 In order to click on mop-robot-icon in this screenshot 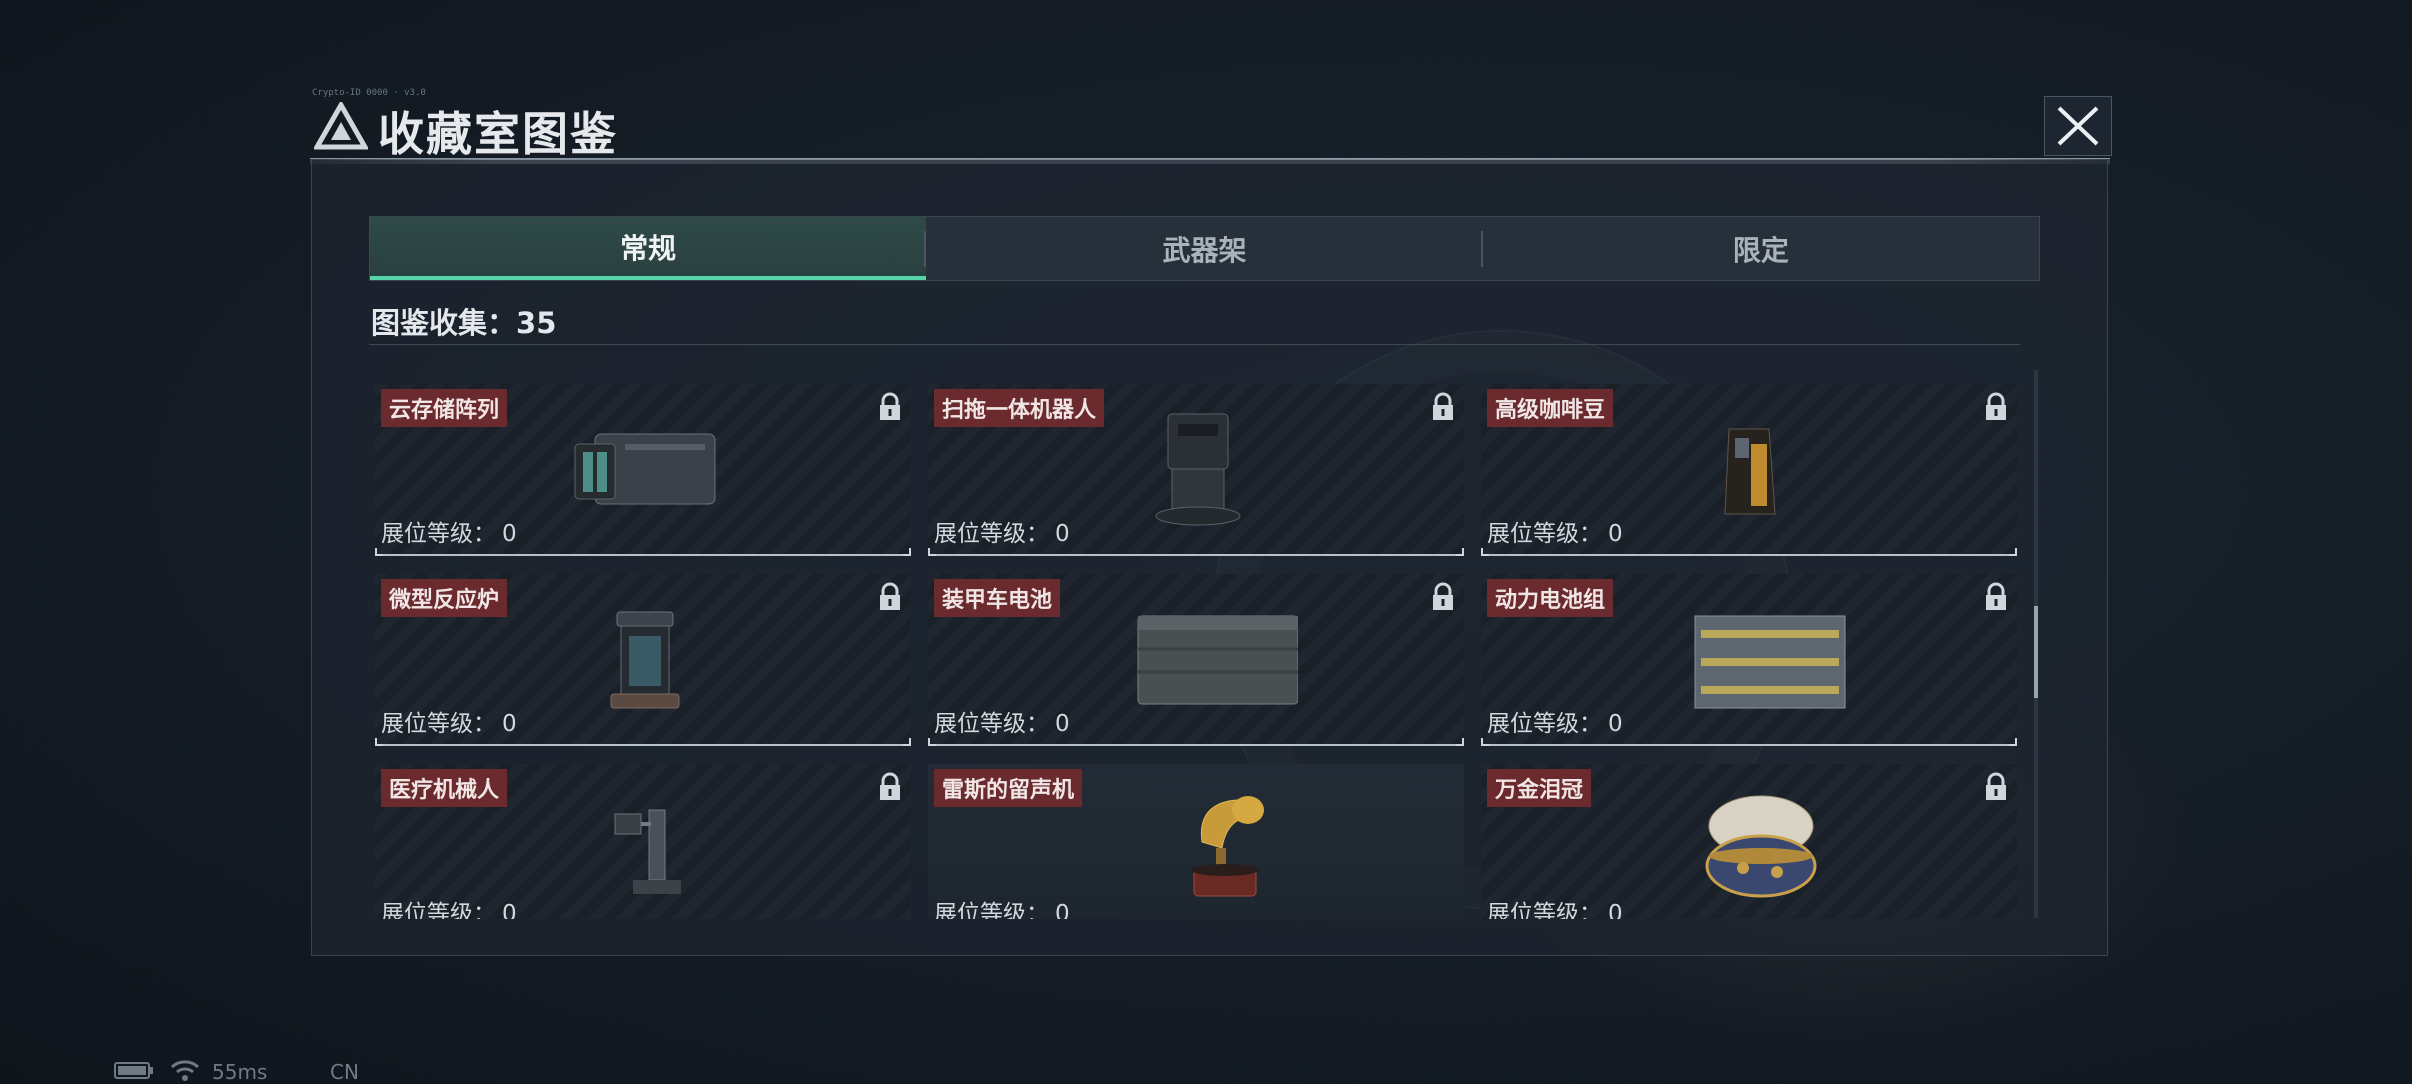, I will do `click(1198, 469)`.